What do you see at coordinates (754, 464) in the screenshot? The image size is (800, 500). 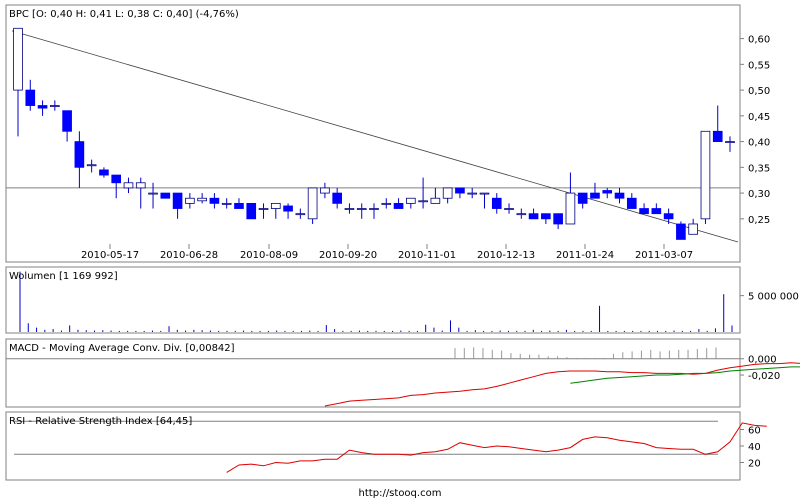 I see `rsi-y-tick-label: 20` at bounding box center [754, 464].